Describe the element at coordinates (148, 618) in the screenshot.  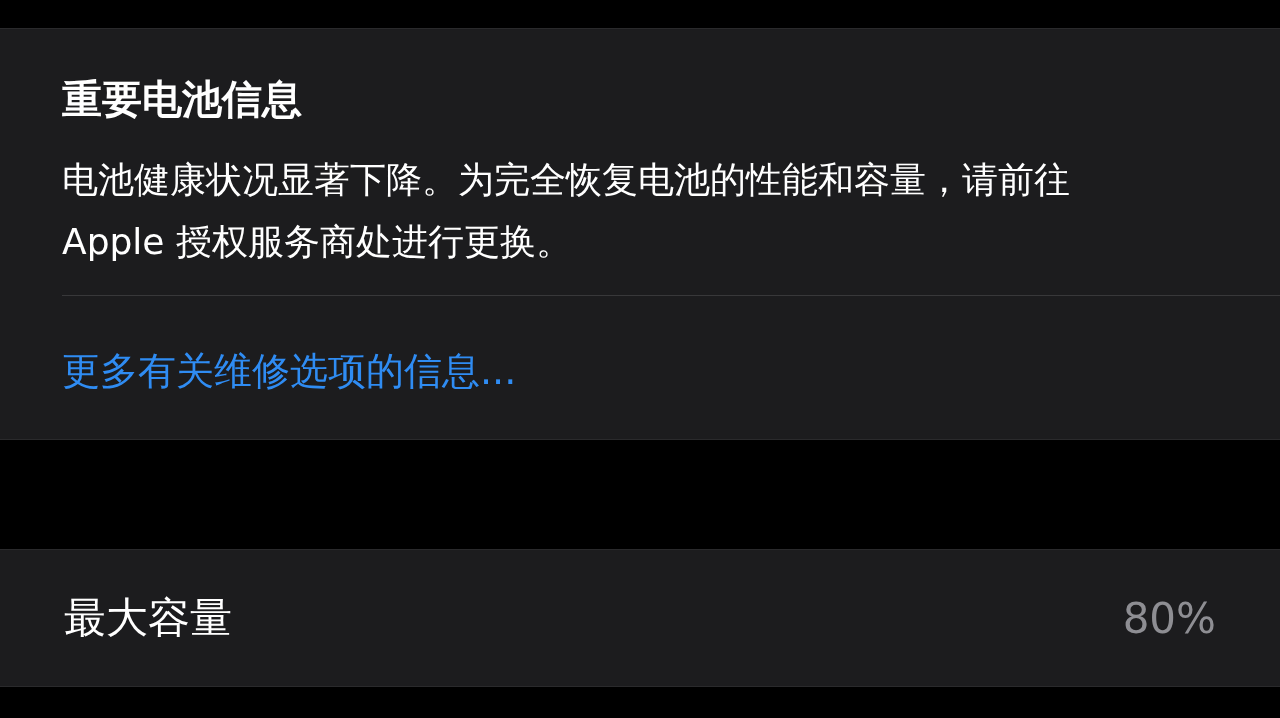
I see `capacity-label: 最大容量` at that location.